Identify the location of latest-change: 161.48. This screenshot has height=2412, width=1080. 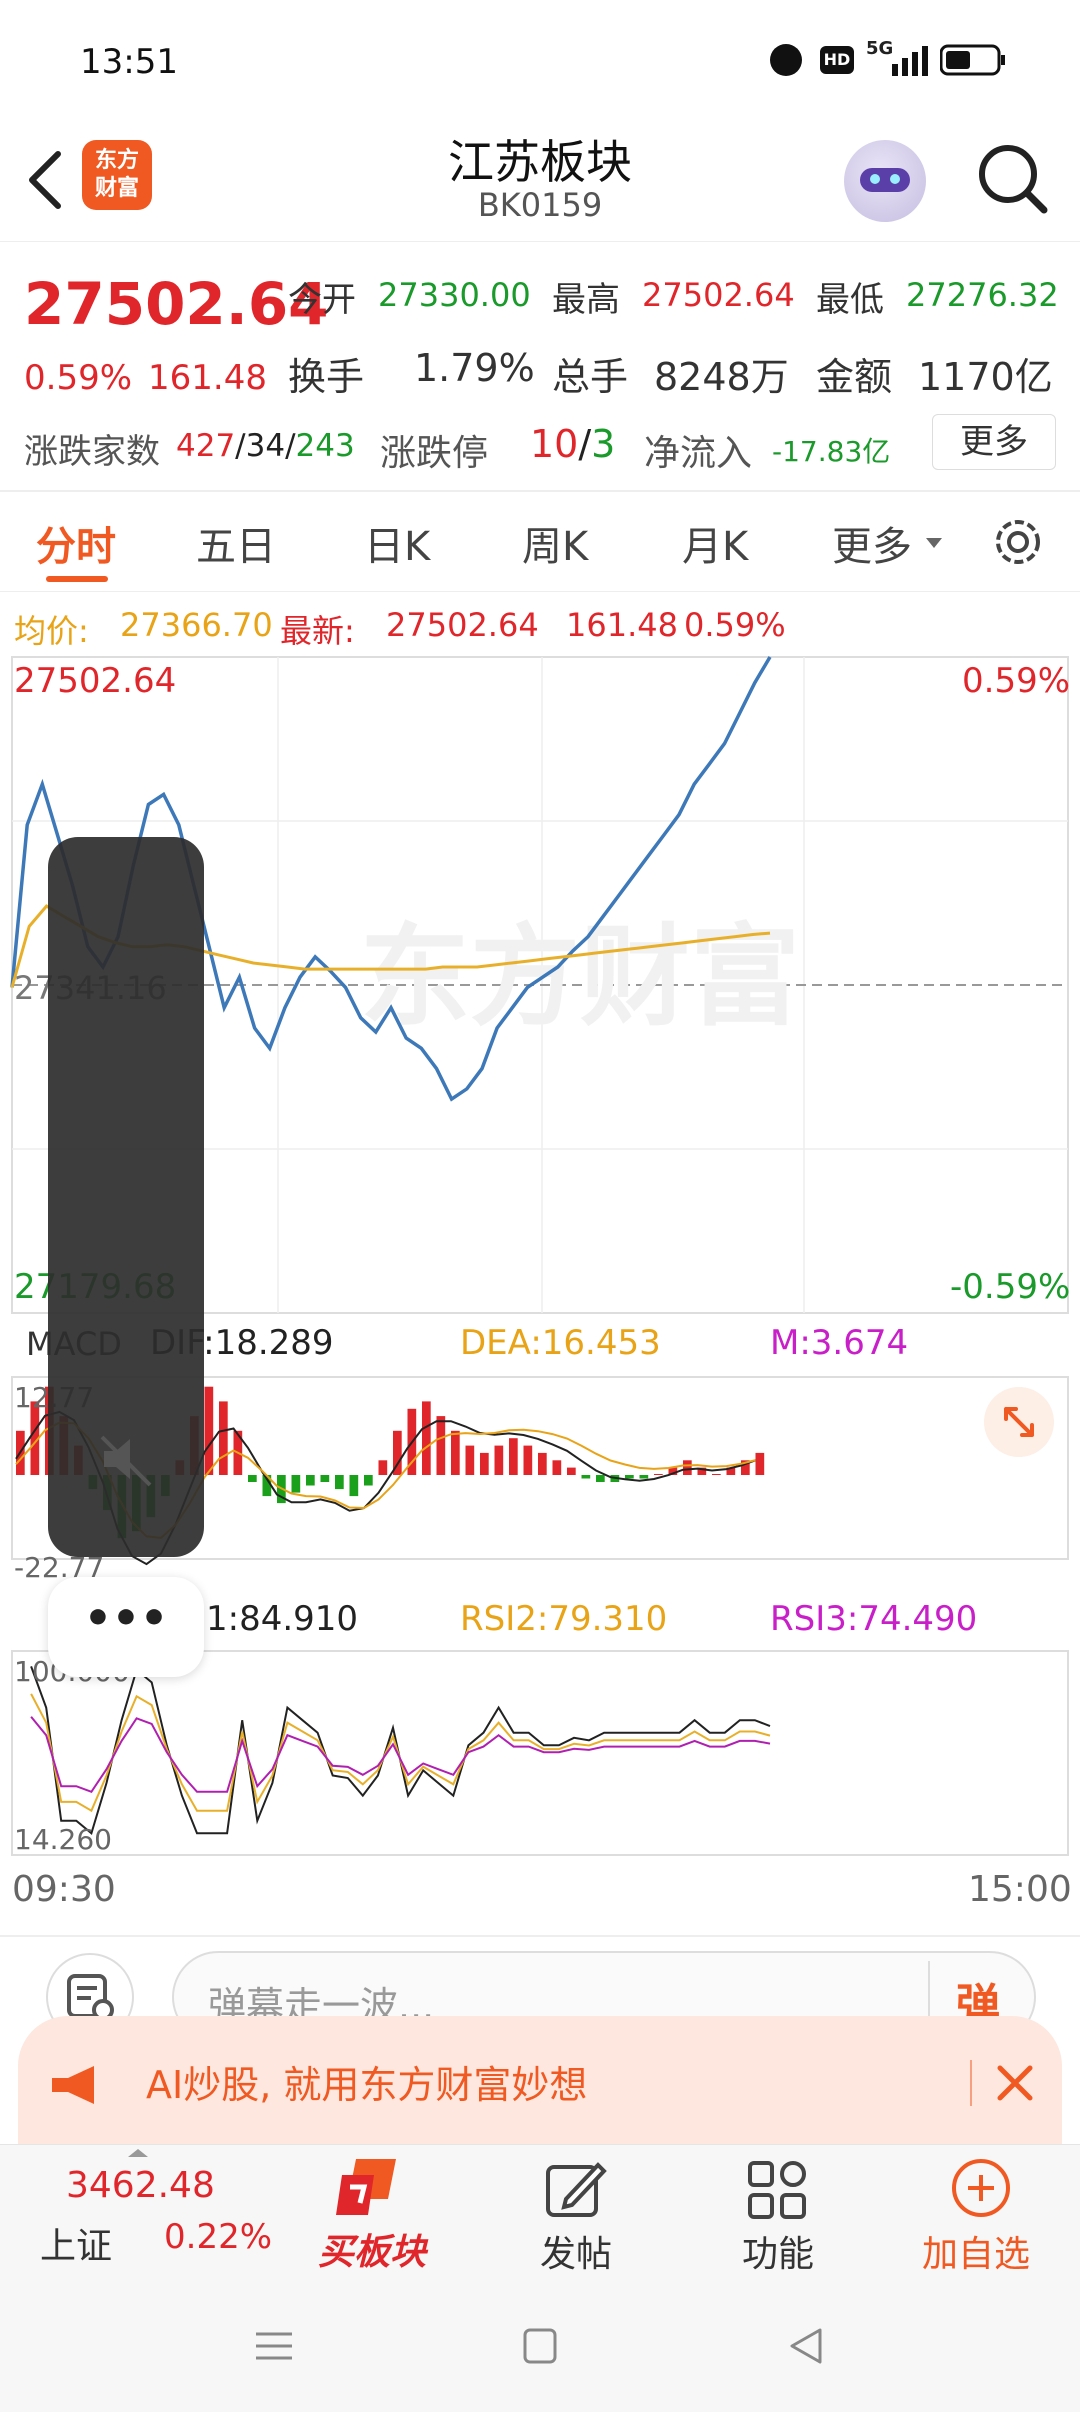
(622, 625).